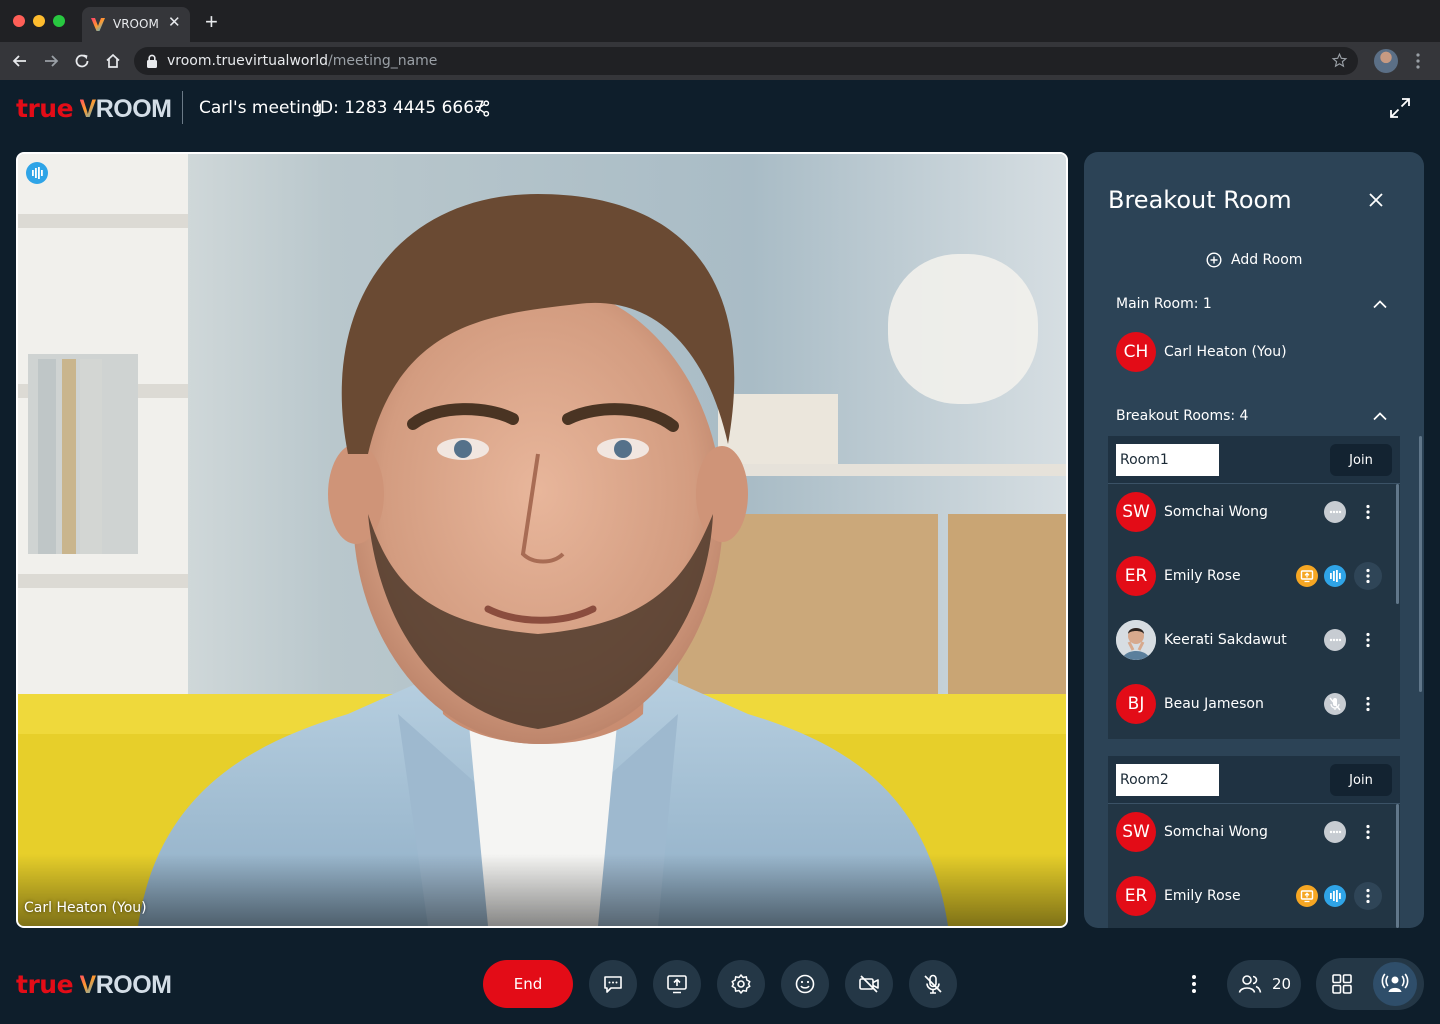  What do you see at coordinates (94, 984) in the screenshot?
I see `true-vroom-footer-logo: true VROOM` at bounding box center [94, 984].